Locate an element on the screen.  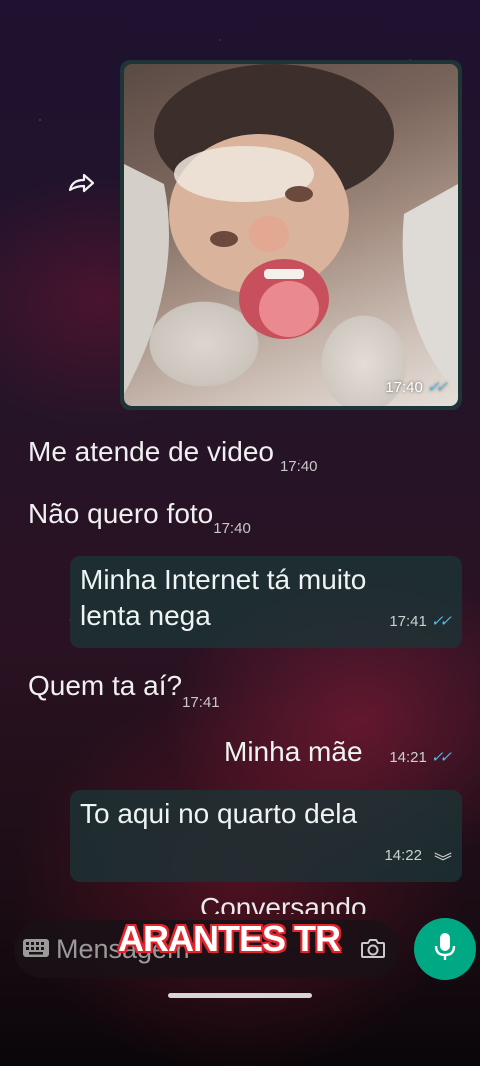
watermark-text: ARANTES TR is located at coordinates (229, 938).